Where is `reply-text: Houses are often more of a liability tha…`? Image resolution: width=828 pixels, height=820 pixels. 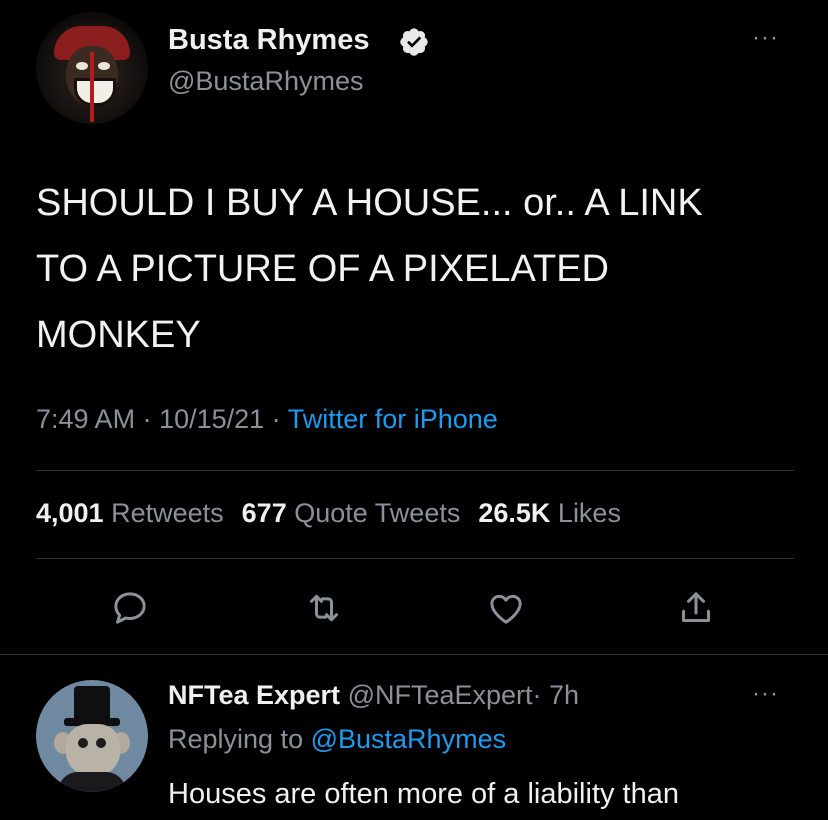 reply-text: Houses are often more of a liability tha… is located at coordinates (423, 794).